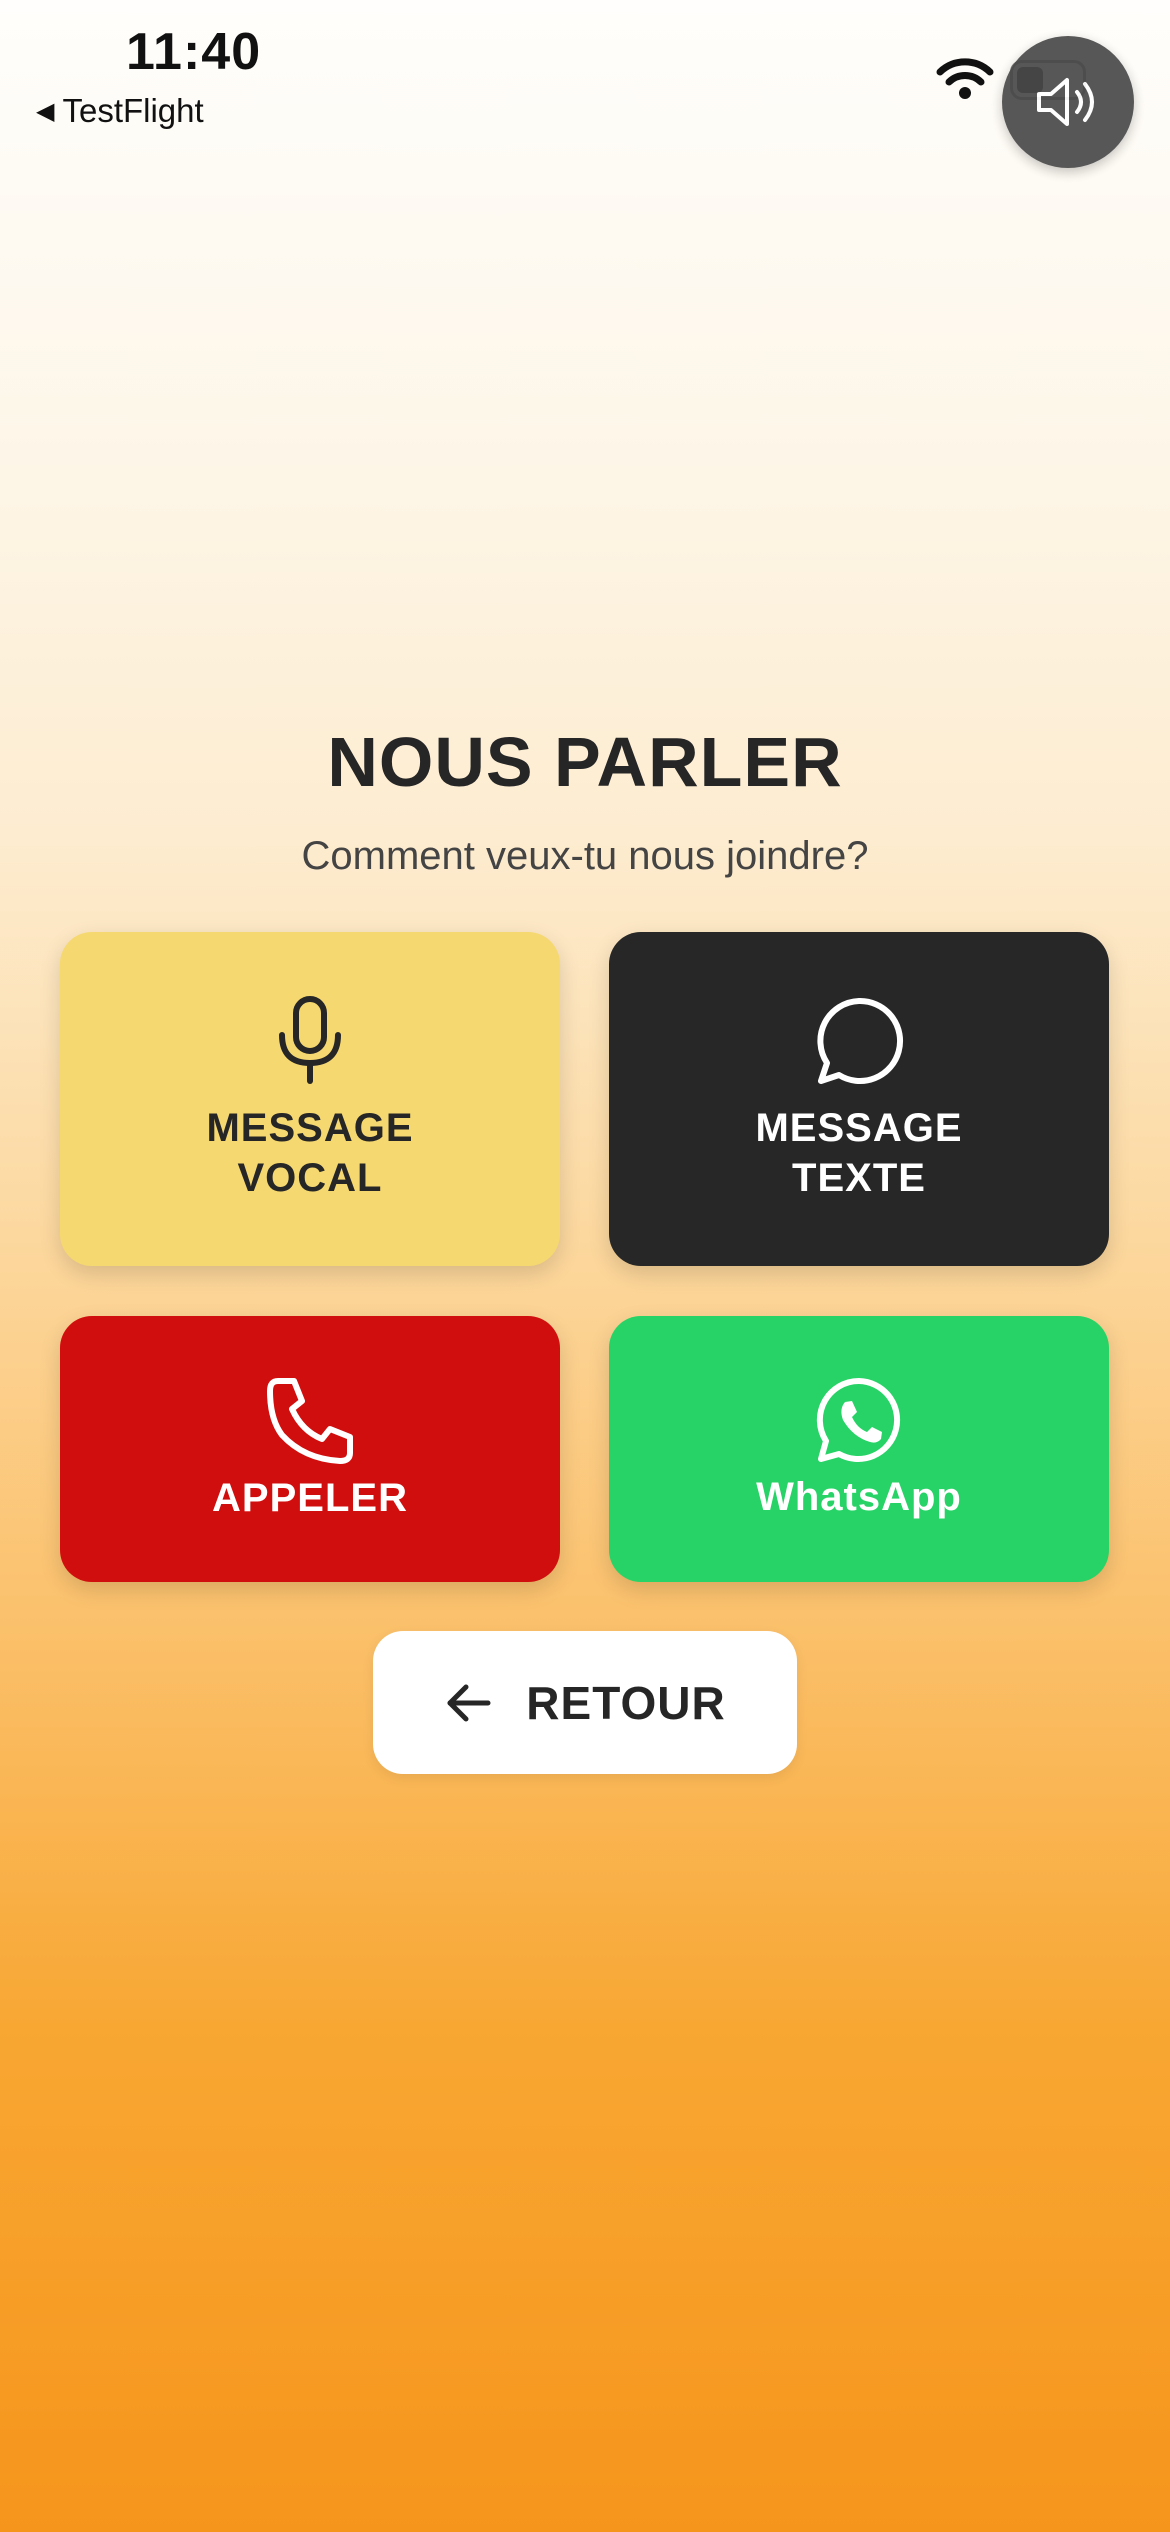 Image resolution: width=1170 pixels, height=2532 pixels. What do you see at coordinates (860, 1040) in the screenshot?
I see `chat-bubble-icon` at bounding box center [860, 1040].